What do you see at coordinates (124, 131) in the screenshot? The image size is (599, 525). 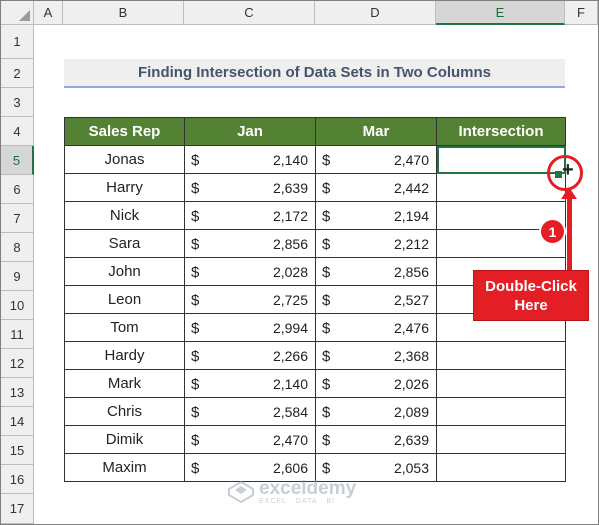 I see `header-sales-rep: Sales Rep` at bounding box center [124, 131].